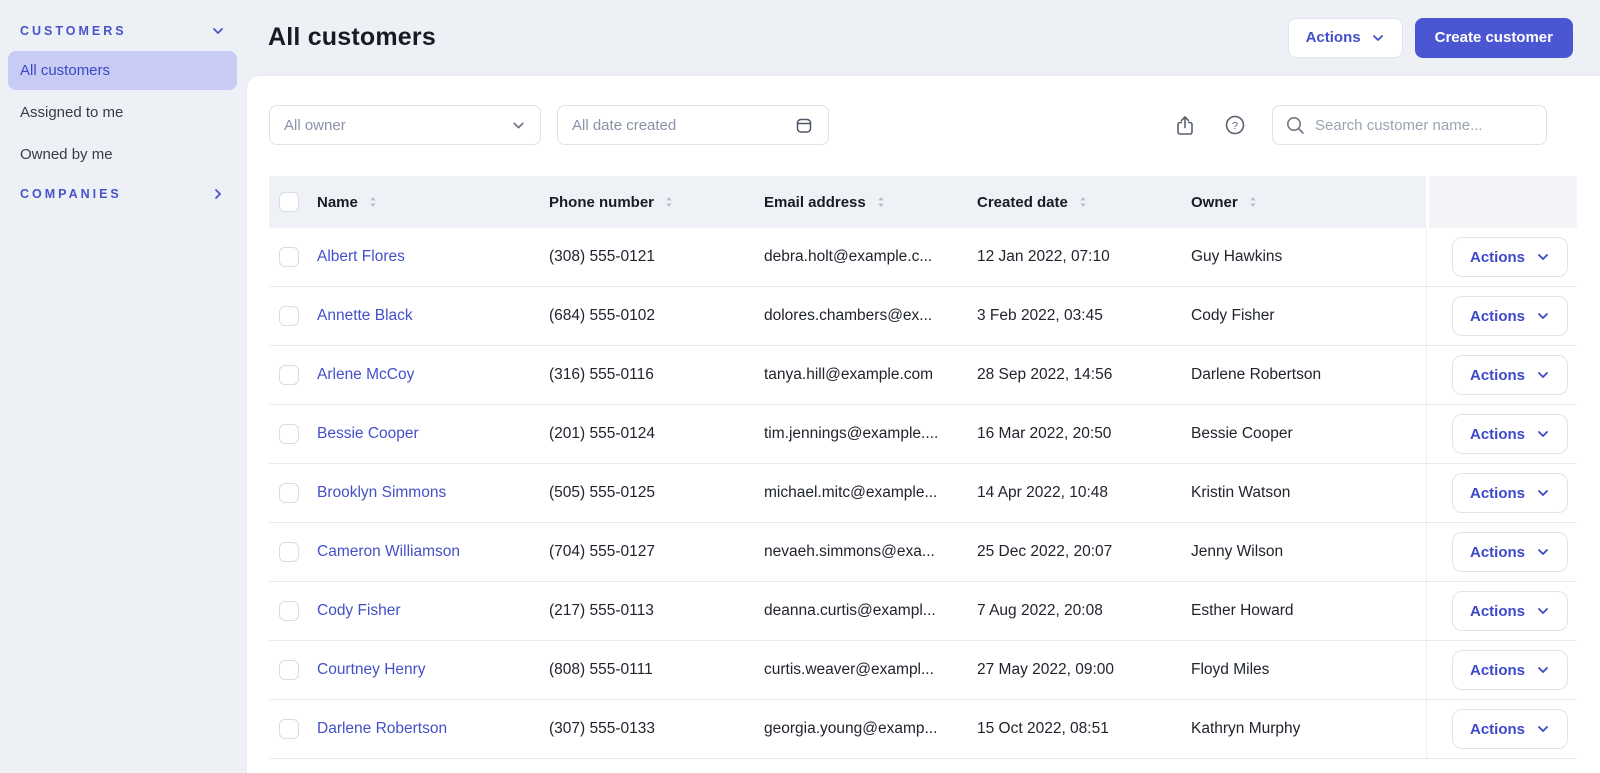 This screenshot has height=773, width=1600. Describe the element at coordinates (602, 433) in the screenshot. I see `phone-cell: (201) 555-0124` at that location.